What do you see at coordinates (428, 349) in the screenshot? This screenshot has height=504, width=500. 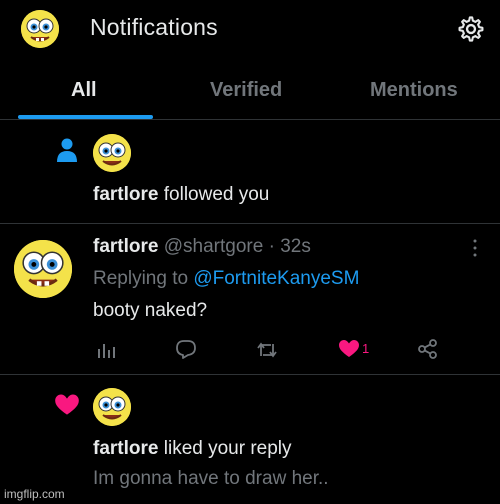 I see `share-icon` at bounding box center [428, 349].